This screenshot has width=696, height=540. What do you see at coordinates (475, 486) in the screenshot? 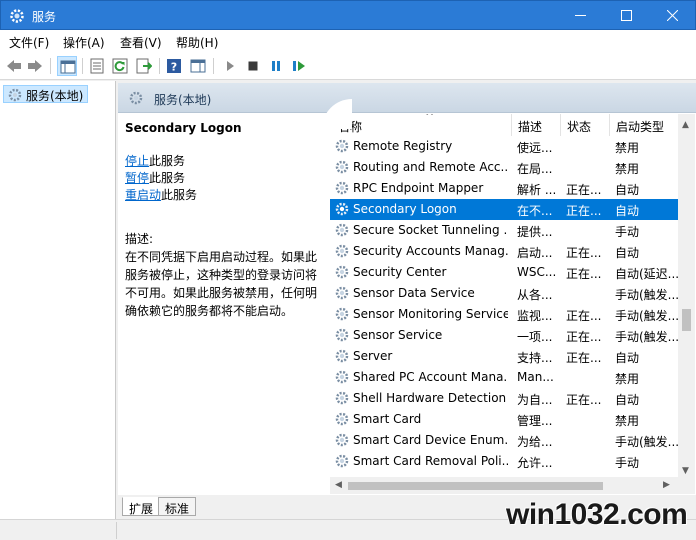
I see `horizontal-scroll-thumb` at bounding box center [475, 486].